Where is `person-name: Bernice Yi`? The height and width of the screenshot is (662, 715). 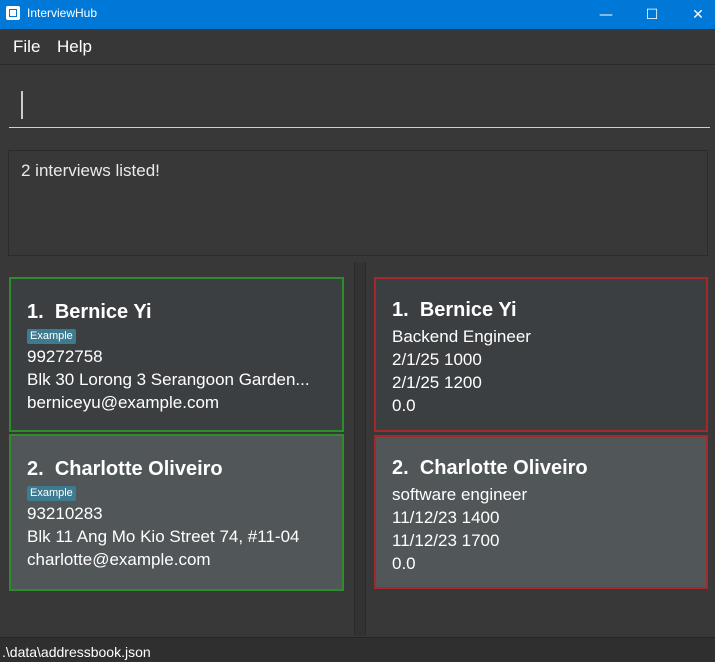
person-name: Bernice Yi is located at coordinates (103, 312).